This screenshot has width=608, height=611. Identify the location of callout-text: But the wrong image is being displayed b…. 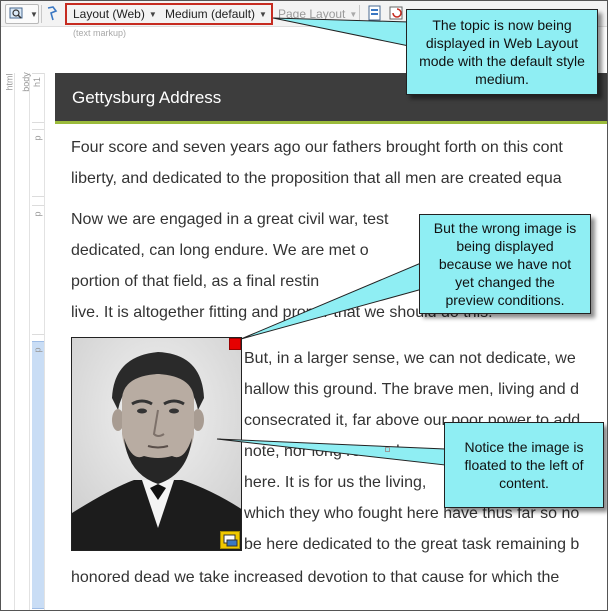
(505, 264).